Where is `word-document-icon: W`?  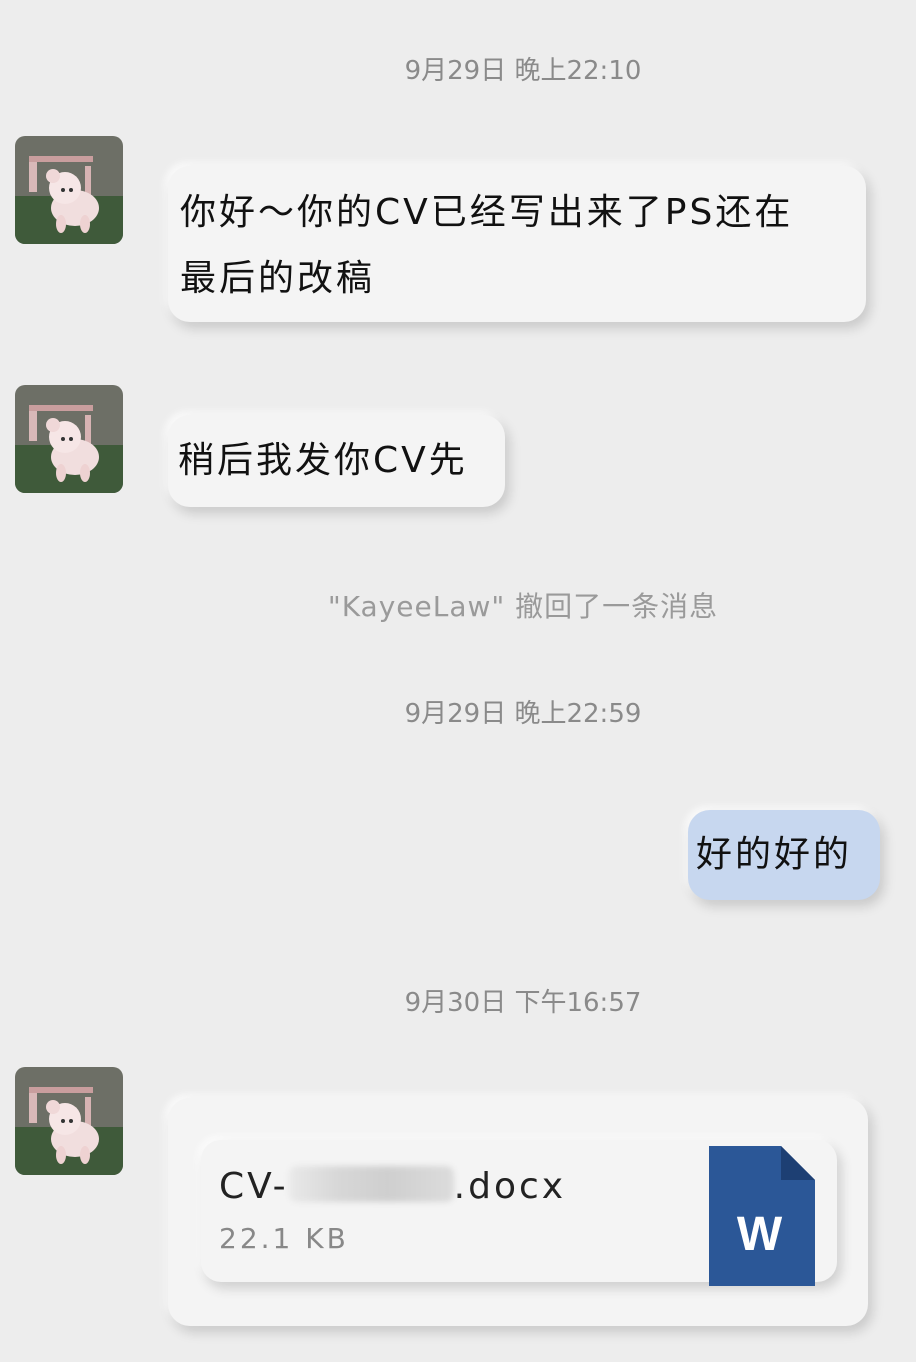
word-document-icon: W is located at coordinates (762, 1216).